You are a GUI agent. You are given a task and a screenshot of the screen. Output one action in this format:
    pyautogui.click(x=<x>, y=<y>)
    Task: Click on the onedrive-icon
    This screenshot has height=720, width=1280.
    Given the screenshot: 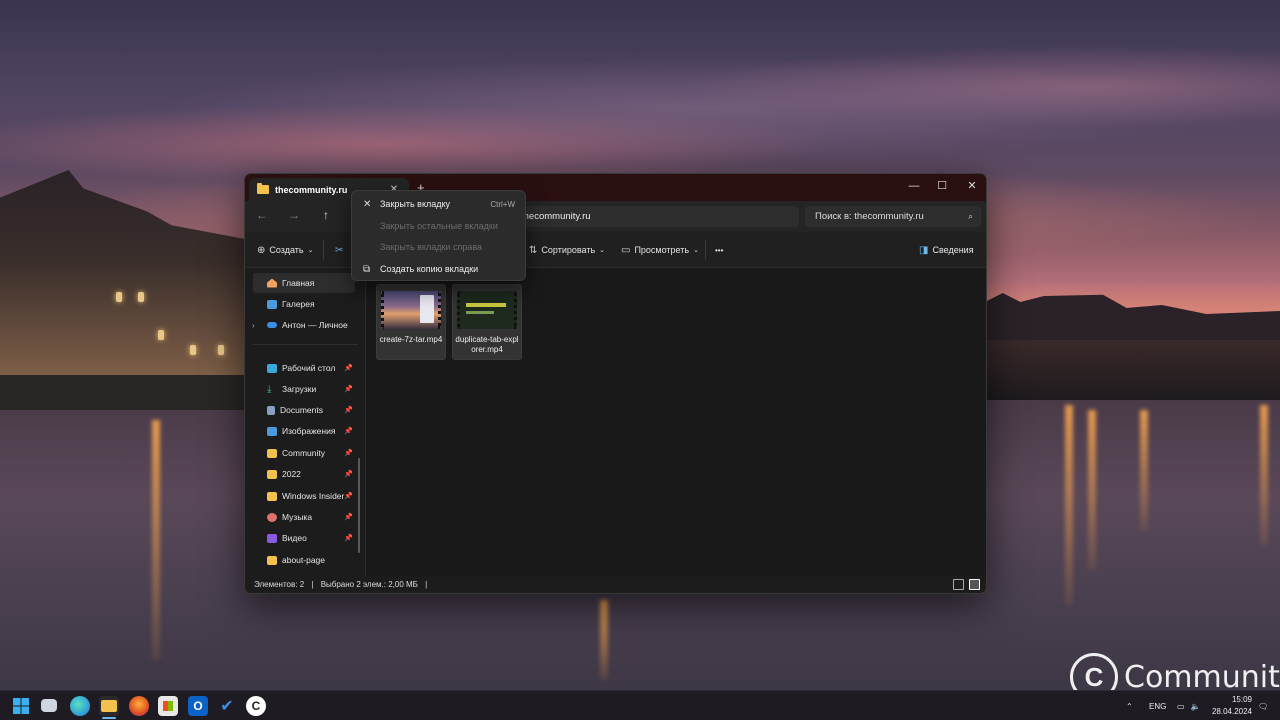 What is the action you would take?
    pyautogui.click(x=272, y=325)
    